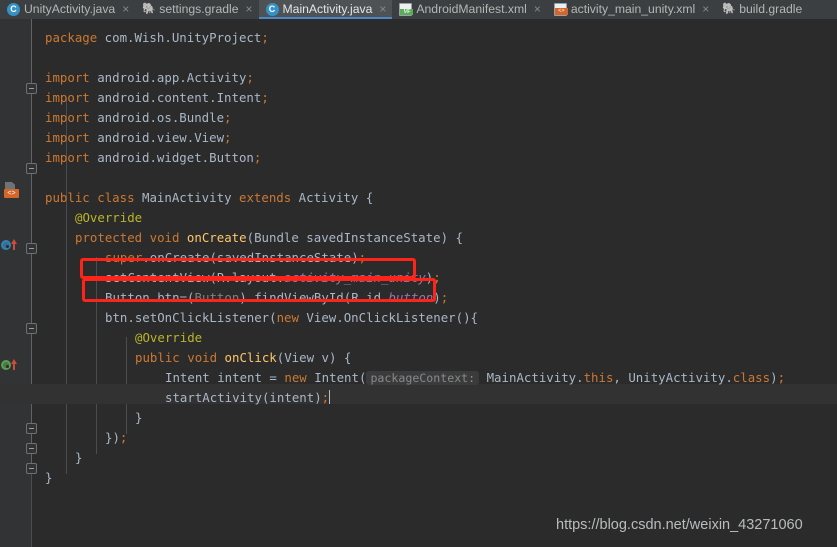 The height and width of the screenshot is (547, 837). I want to click on code-line: import android.widget.Button;, so click(153, 158).